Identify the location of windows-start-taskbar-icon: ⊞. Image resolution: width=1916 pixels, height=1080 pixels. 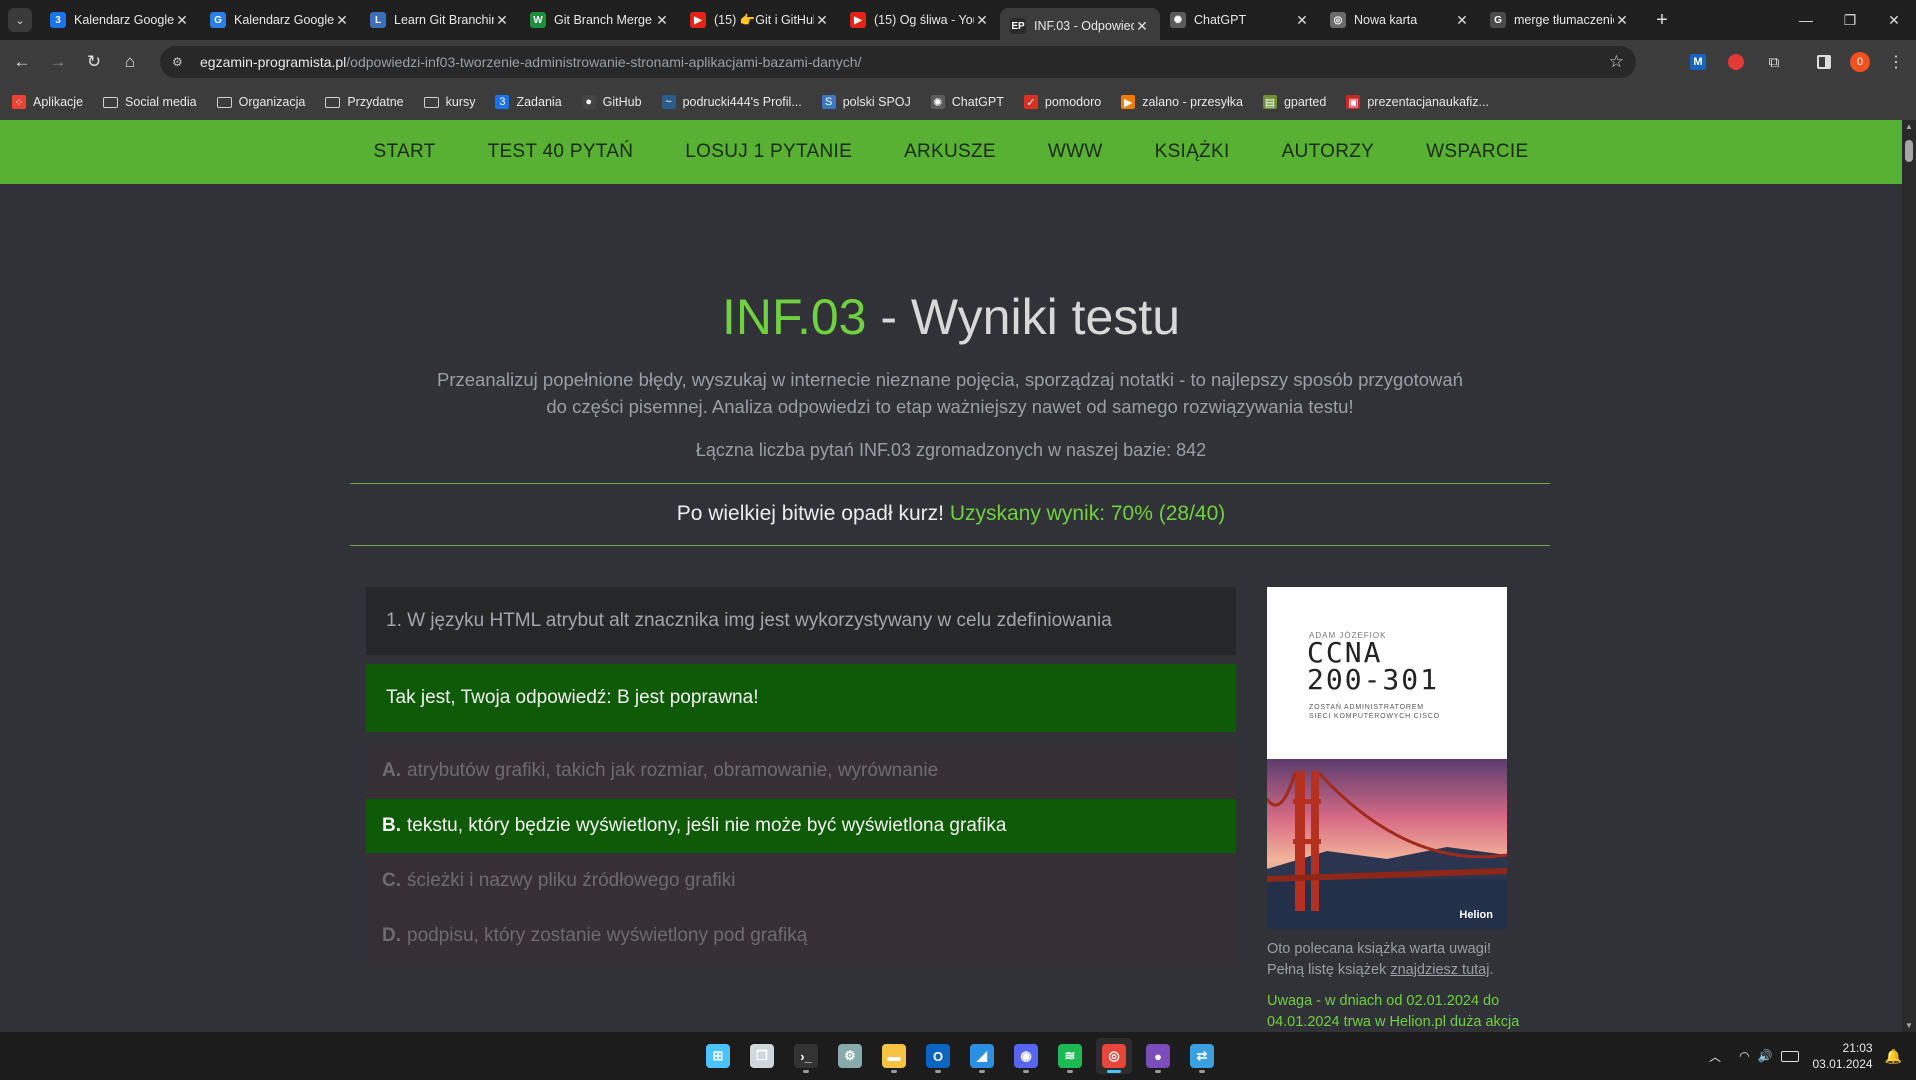
(718, 1056).